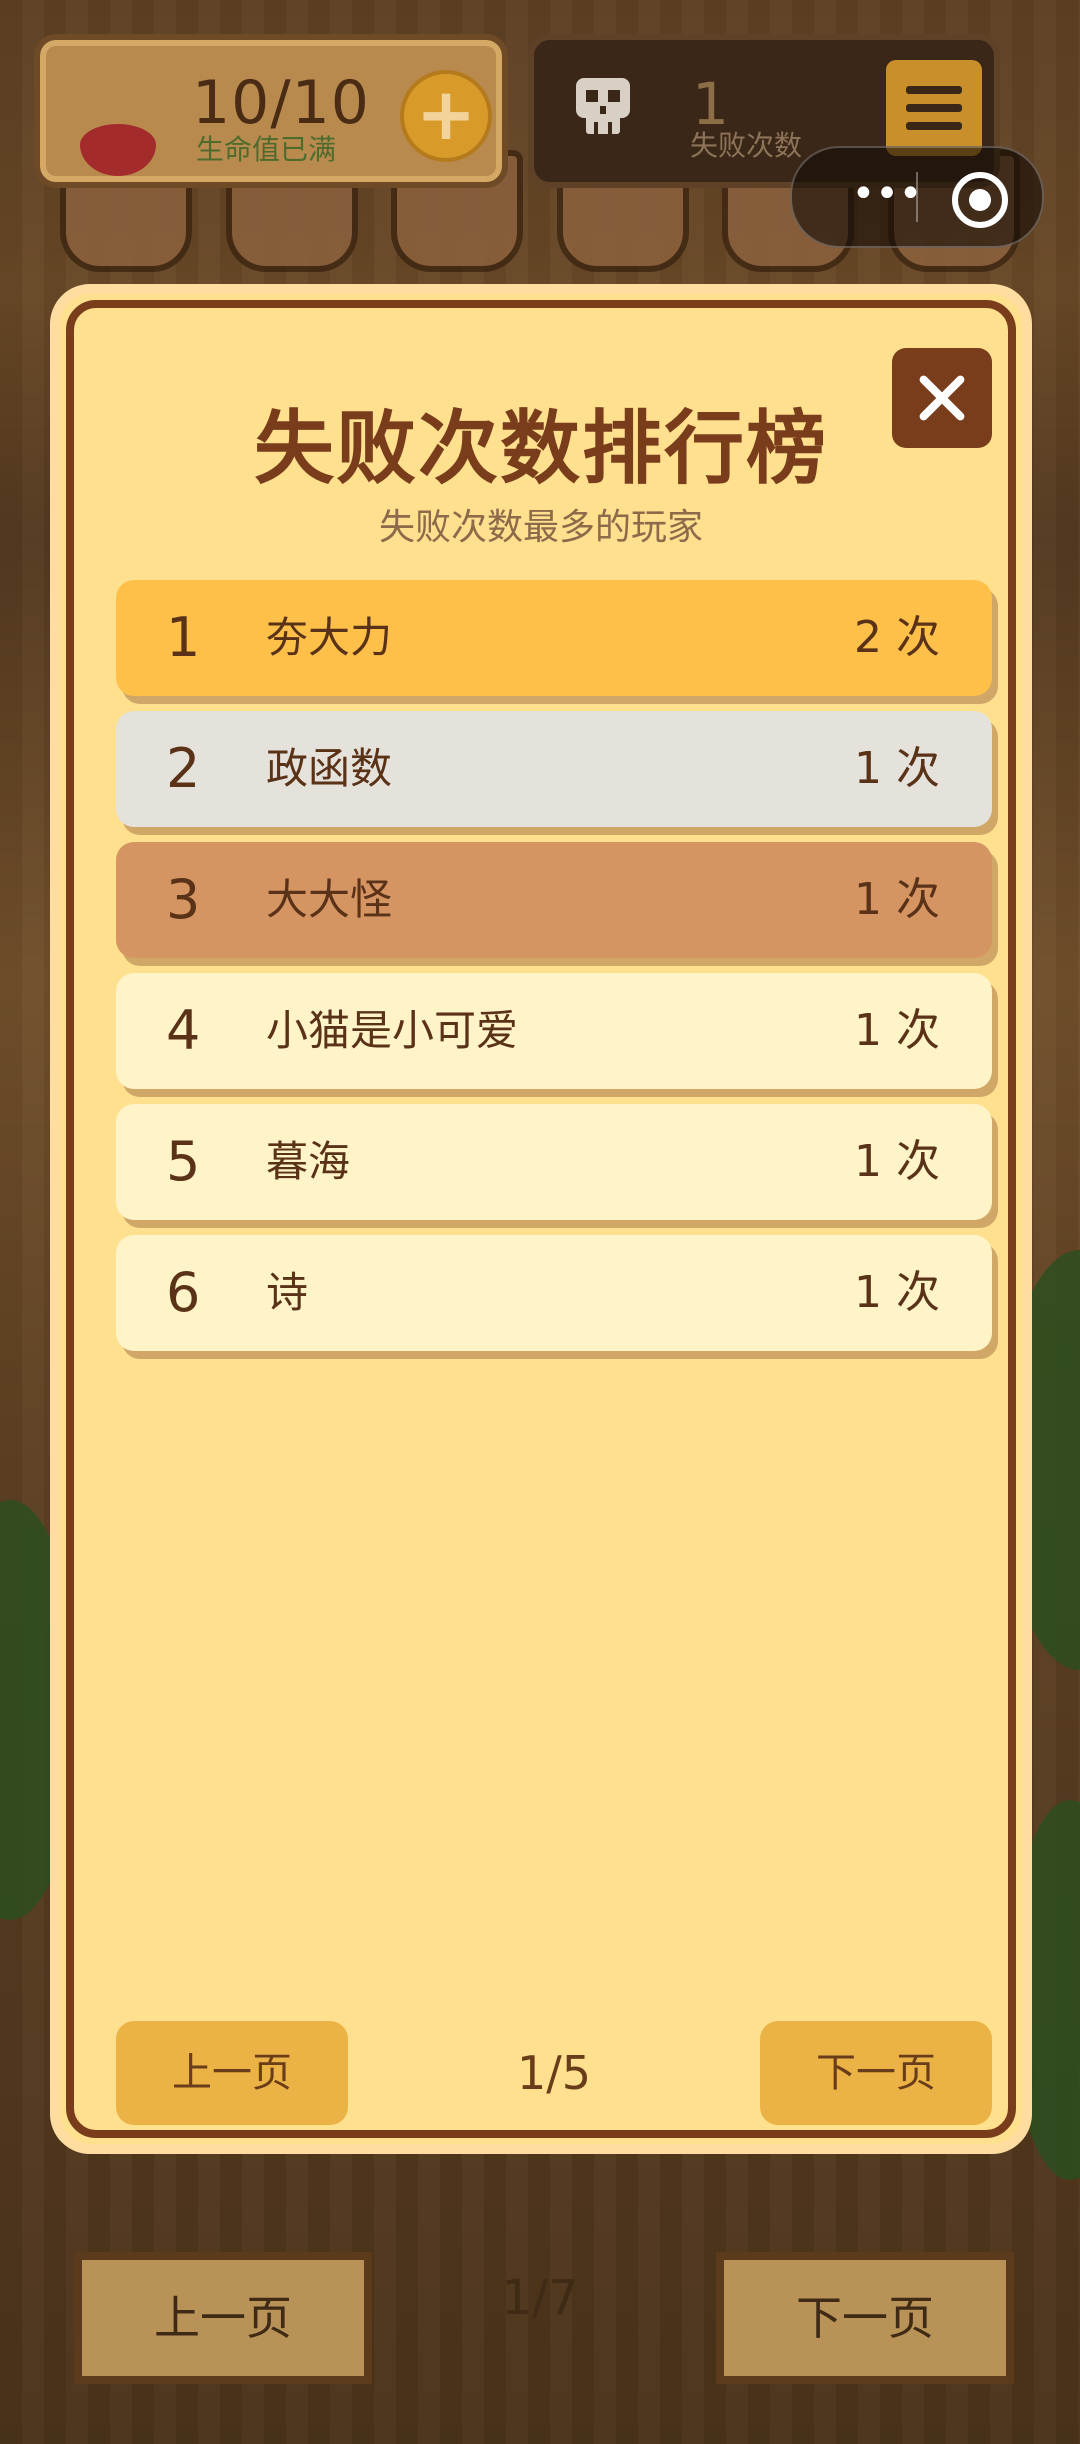 This screenshot has width=1080, height=2444. I want to click on leaderboard-row: 6 诗 1 次, so click(554, 1293).